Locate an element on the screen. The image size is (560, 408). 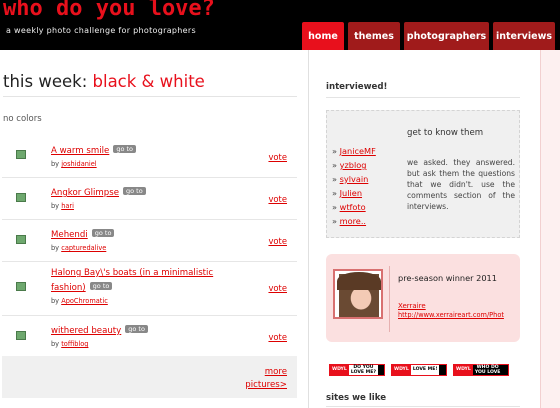
site-title: who do you love? is located at coordinates (109, 10).